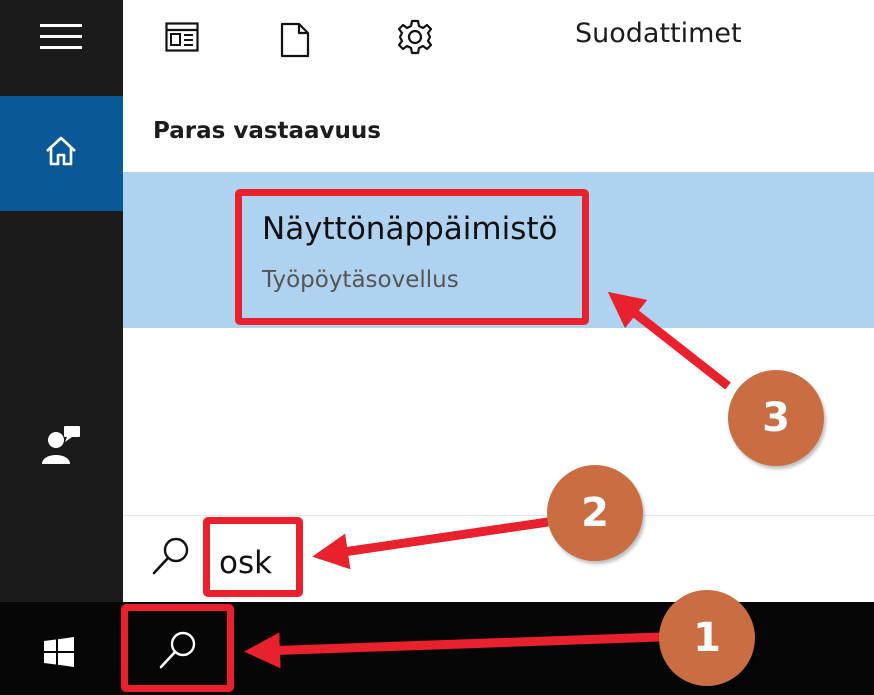  What do you see at coordinates (776, 418) in the screenshot?
I see `step-badge-3: 3` at bounding box center [776, 418].